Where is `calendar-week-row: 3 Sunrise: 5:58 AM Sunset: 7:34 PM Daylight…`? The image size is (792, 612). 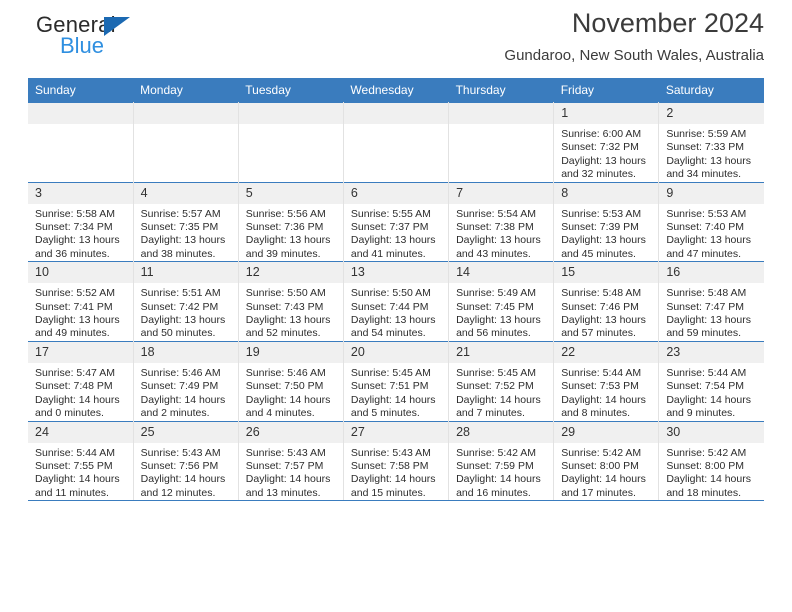 calendar-week-row: 3 Sunrise: 5:58 AM Sunset: 7:34 PM Daylight… is located at coordinates (396, 221).